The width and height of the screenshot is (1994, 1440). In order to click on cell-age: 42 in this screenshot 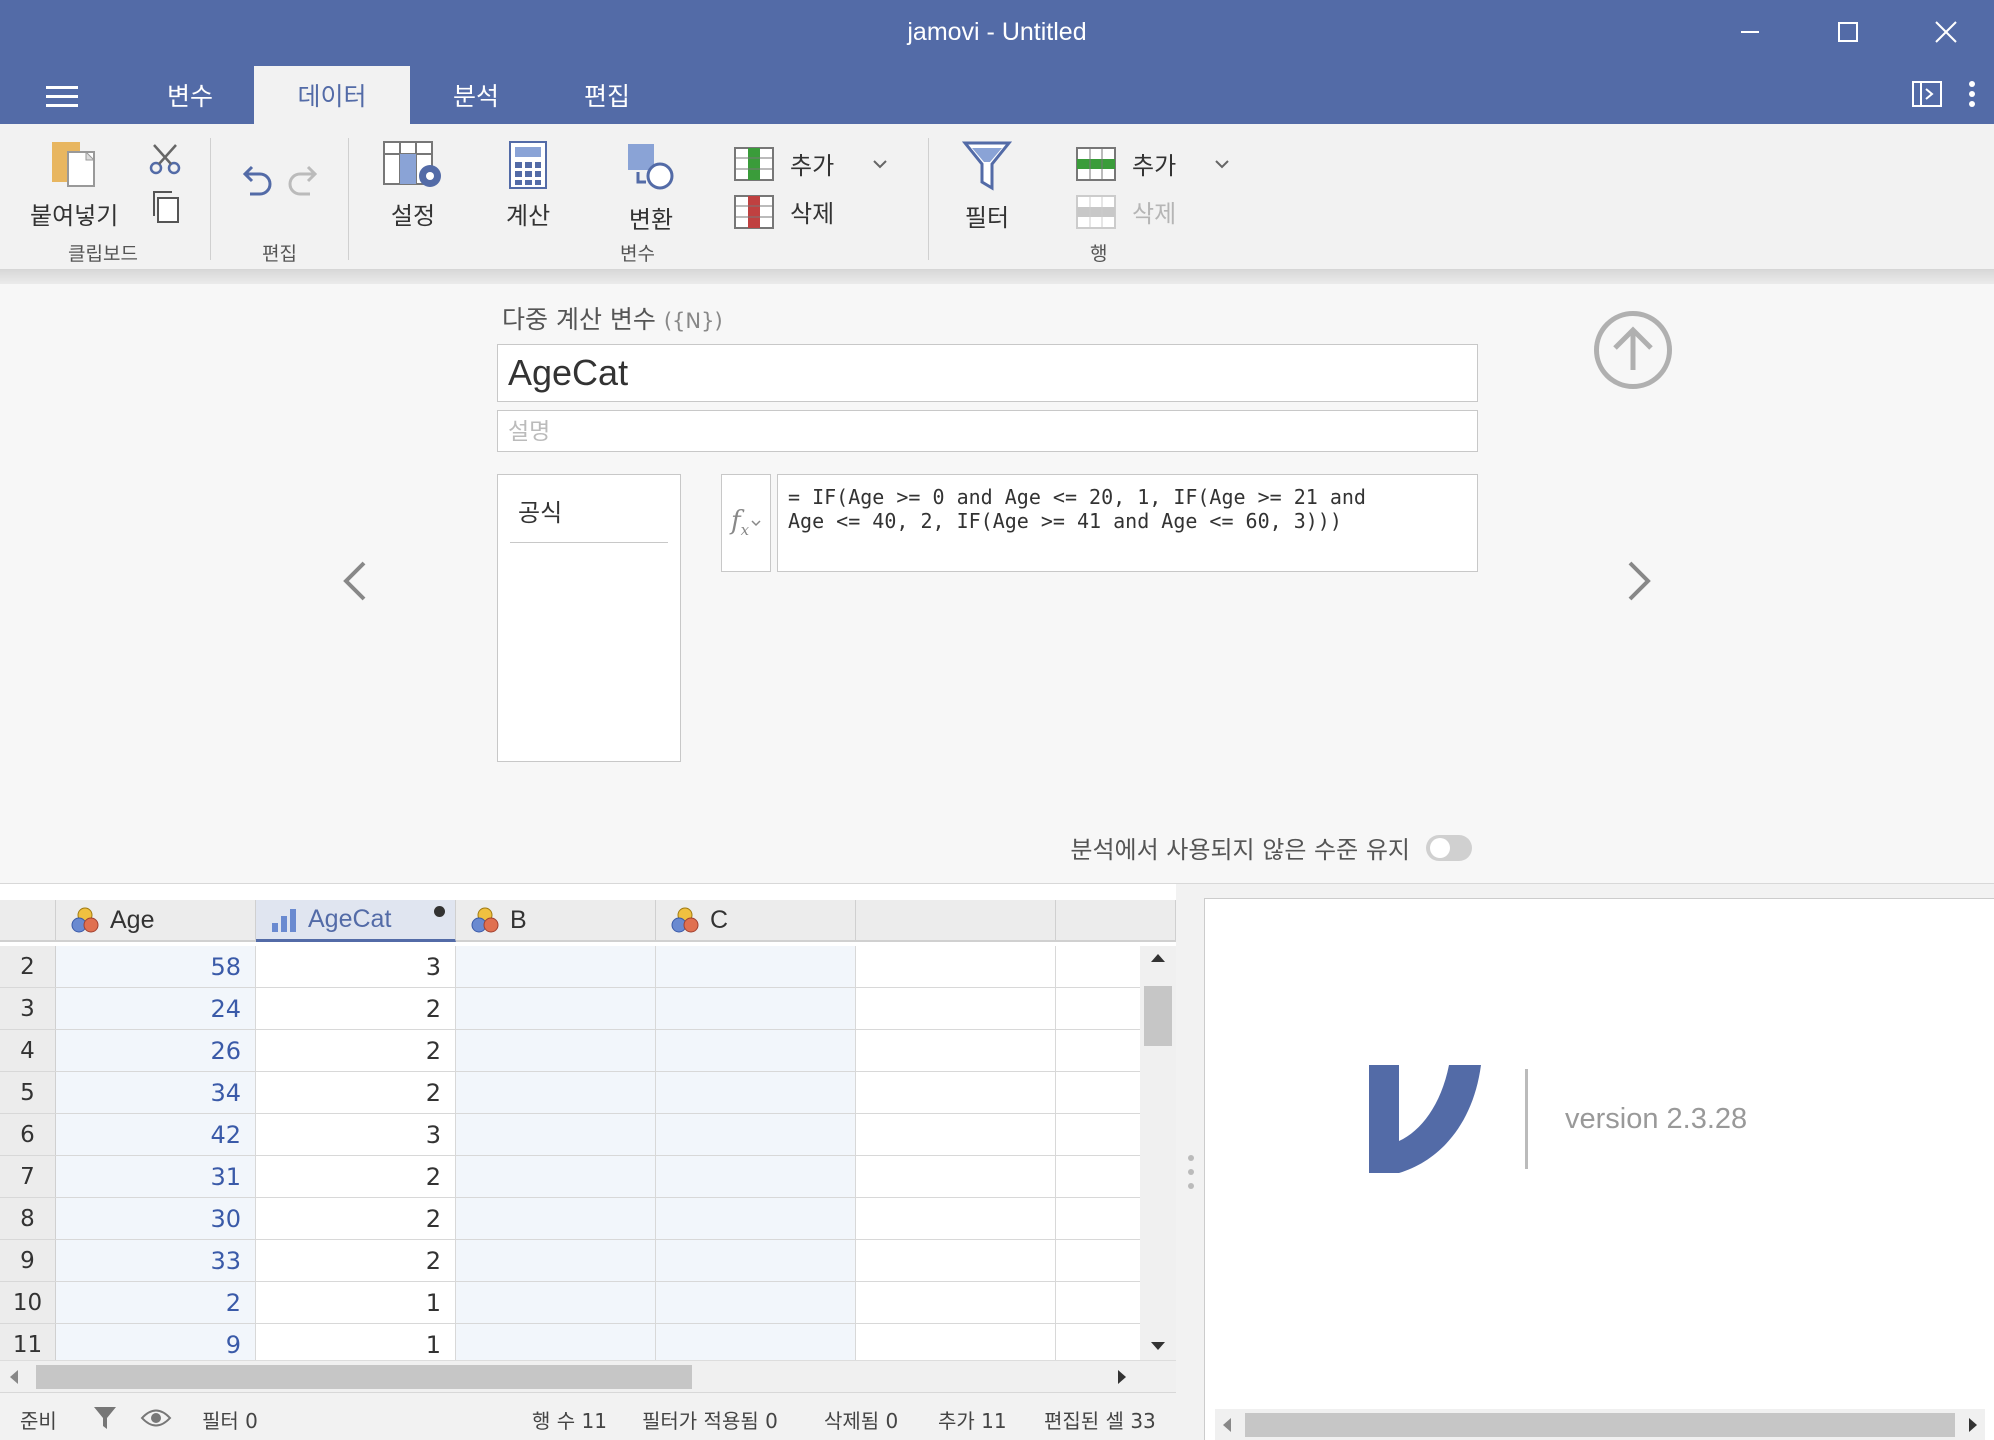, I will do `click(156, 1134)`.